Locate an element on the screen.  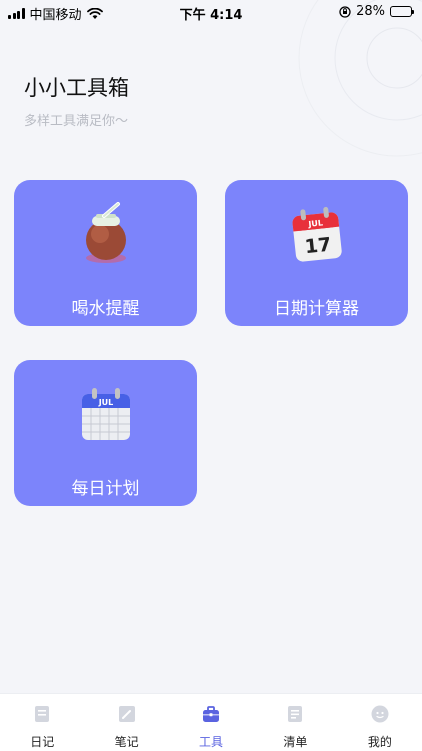
tool-card-label: 喝水提醒 is located at coordinates (105, 309).